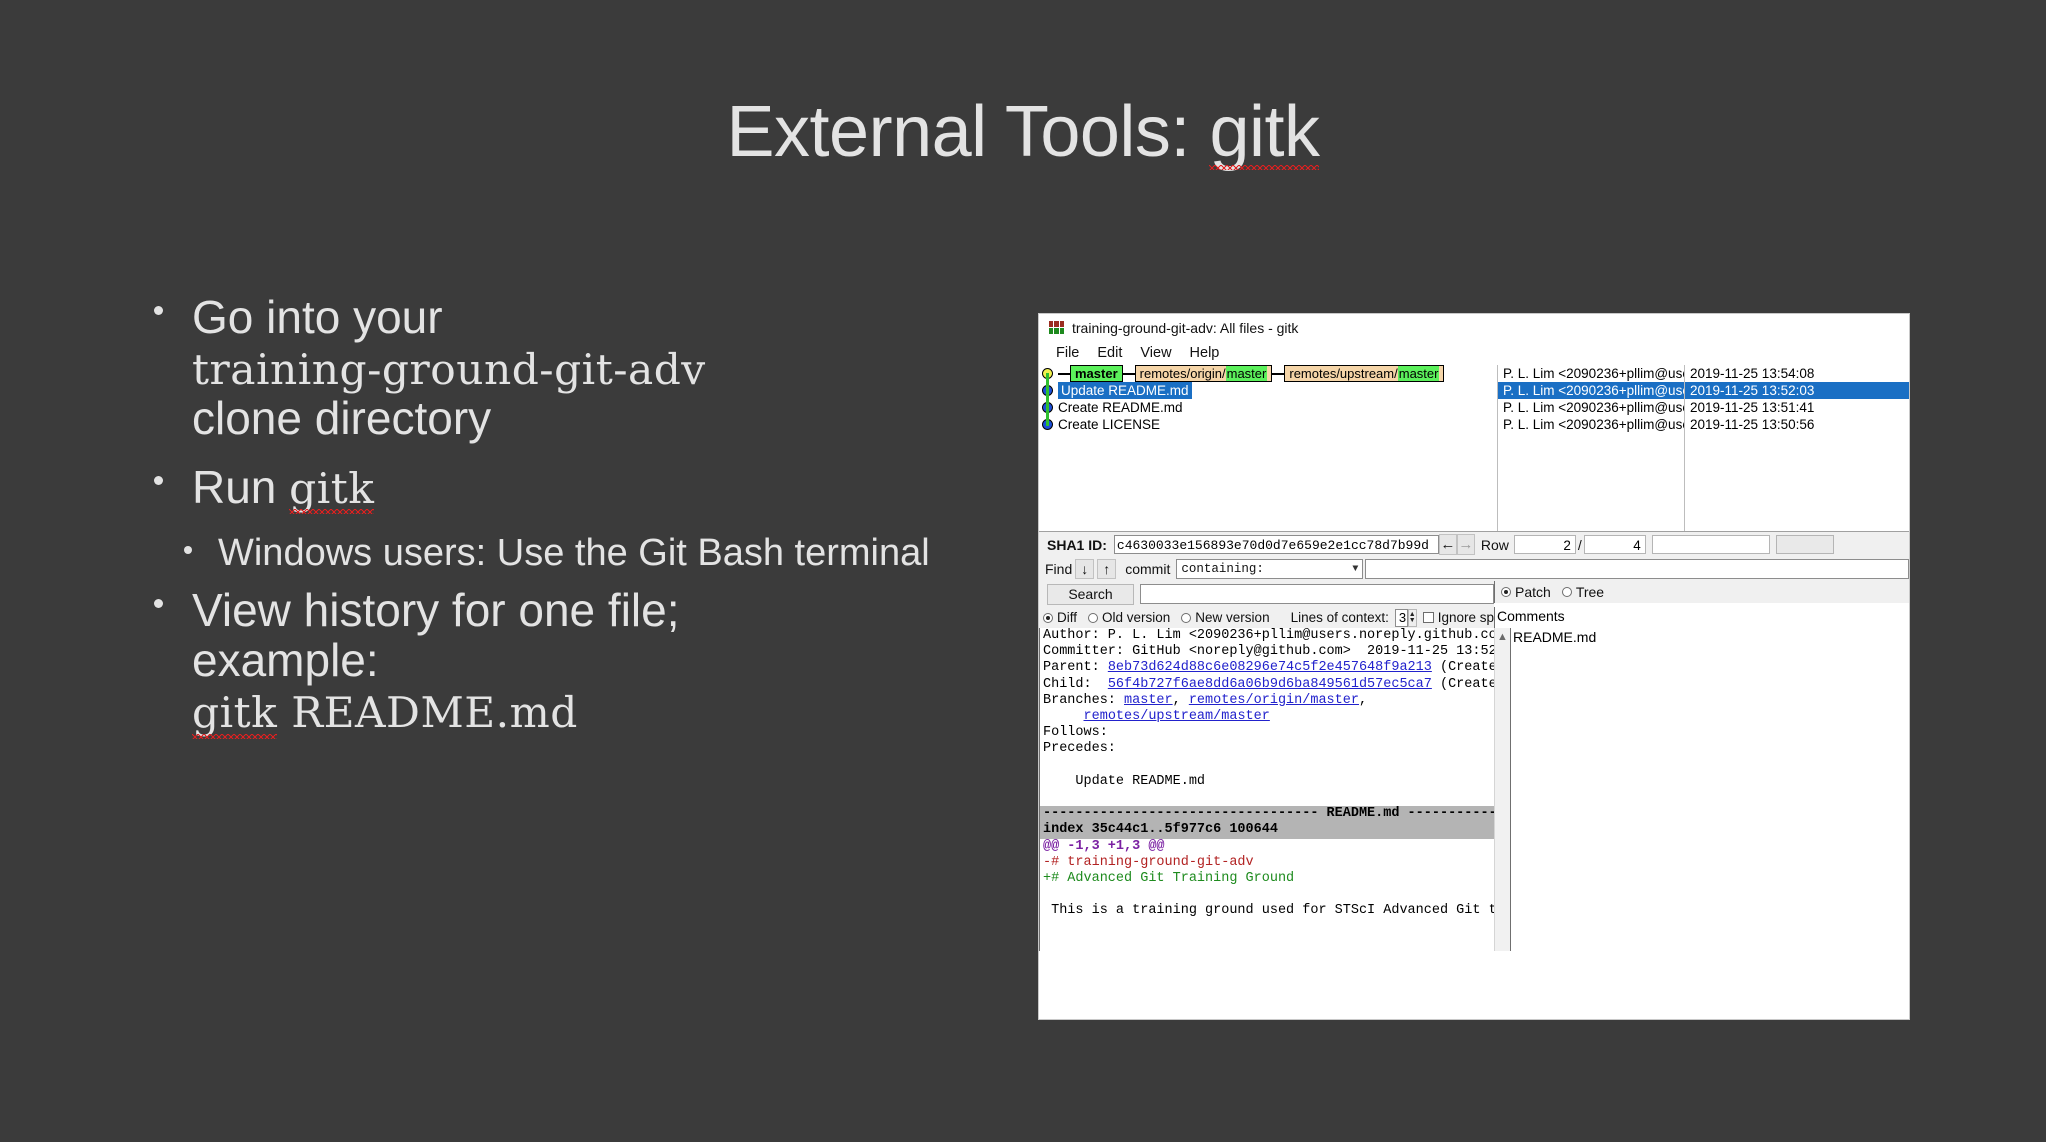 Image resolution: width=2046 pixels, height=1142 pixels. What do you see at coordinates (1124, 781) in the screenshot?
I see `commit-message: Update README.md` at bounding box center [1124, 781].